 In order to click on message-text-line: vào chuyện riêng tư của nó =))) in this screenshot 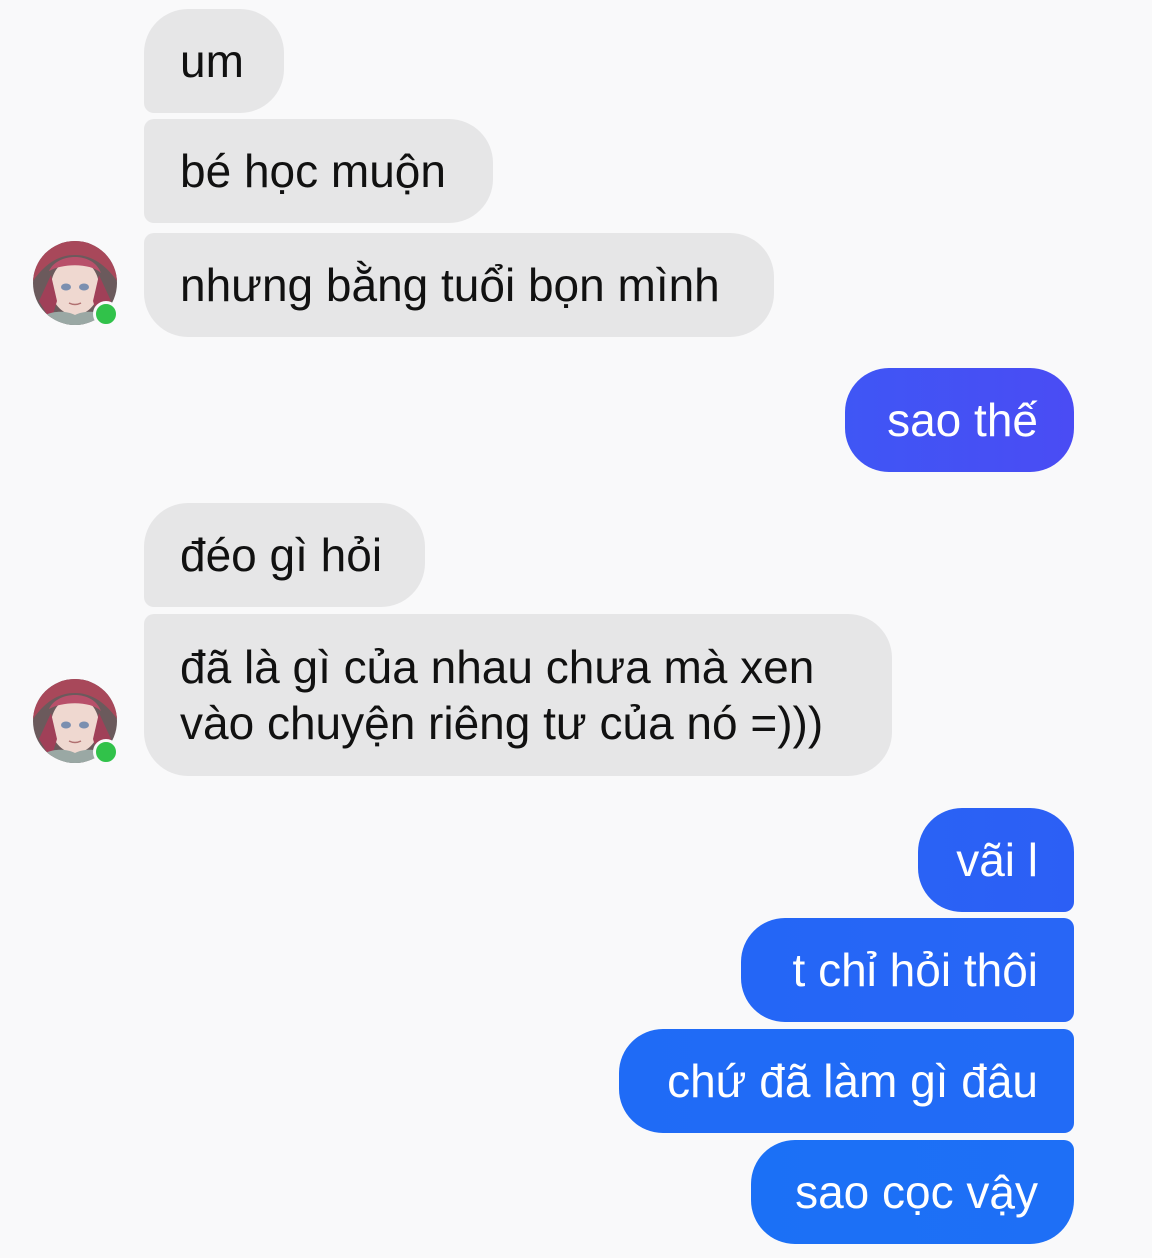, I will do `click(502, 723)`.